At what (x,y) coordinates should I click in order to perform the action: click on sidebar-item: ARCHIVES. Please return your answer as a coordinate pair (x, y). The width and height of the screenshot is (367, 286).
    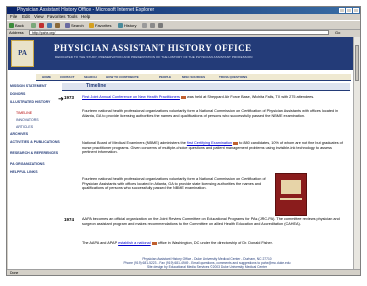
    Looking at the image, I should click on (19, 134).